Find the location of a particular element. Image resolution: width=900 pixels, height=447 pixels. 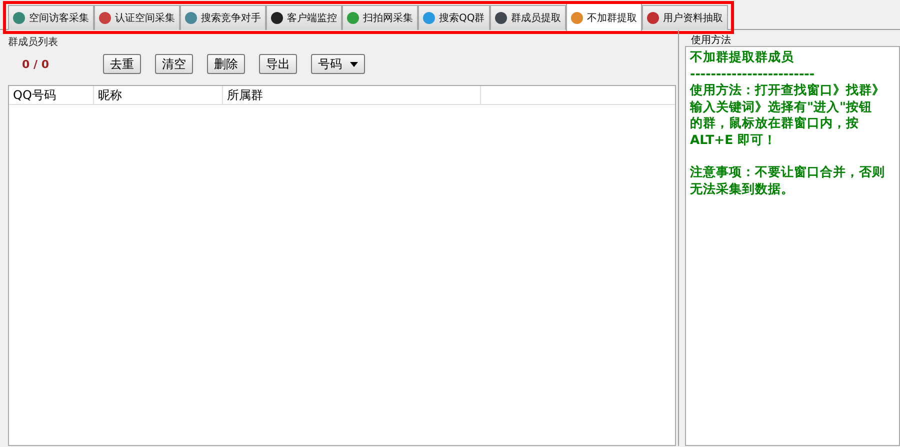

count-label: 0 / 0 is located at coordinates (35, 64).